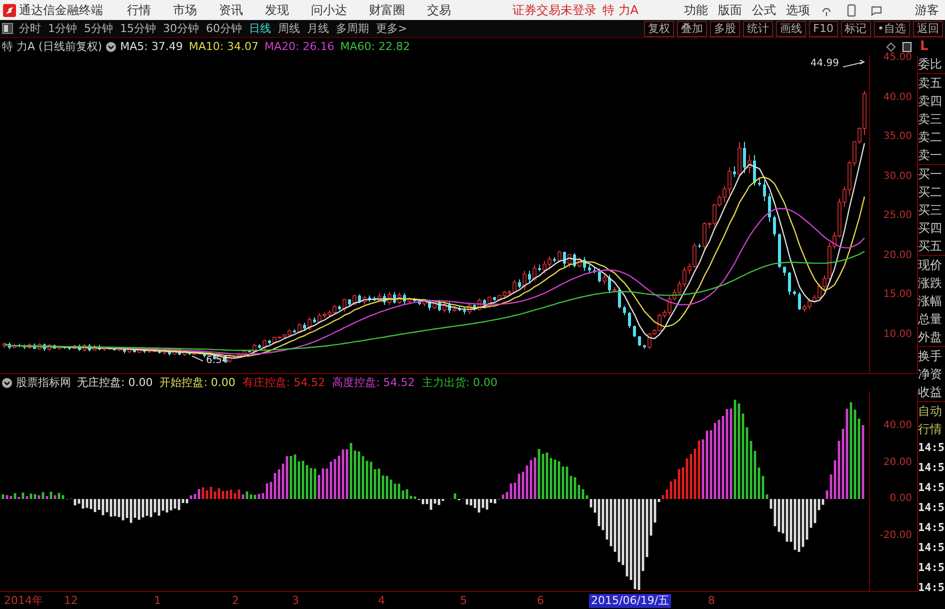  I want to click on toolbar-button: F10, so click(823, 28).